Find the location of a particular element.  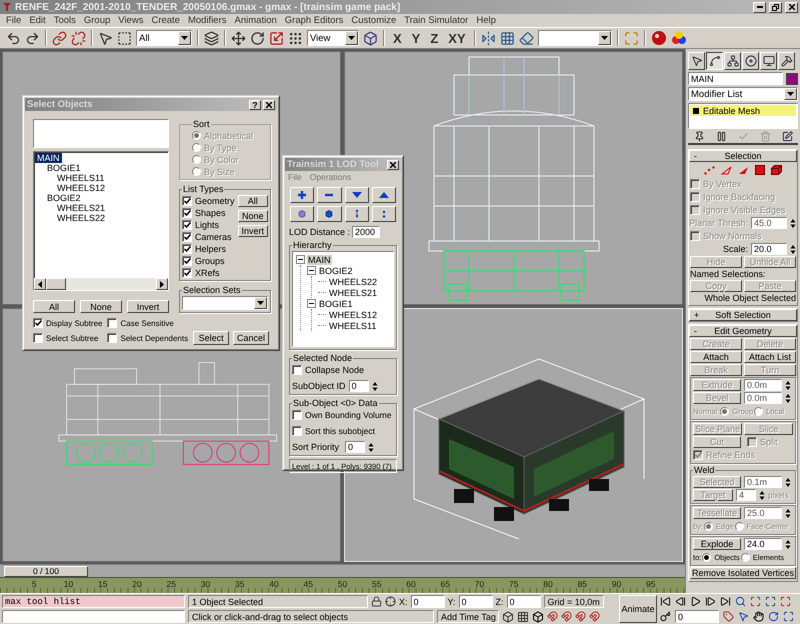

tag-icon is located at coordinates (728, 616).